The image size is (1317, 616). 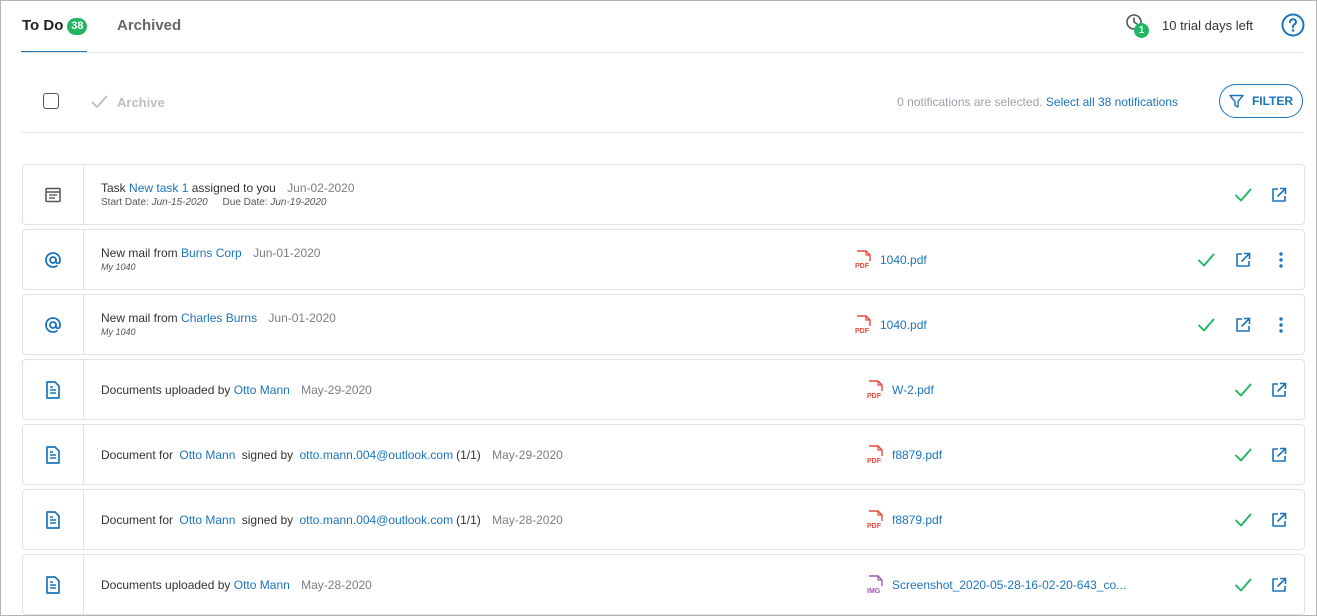 What do you see at coordinates (874, 591) in the screenshot?
I see `file-type-label: IMG` at bounding box center [874, 591].